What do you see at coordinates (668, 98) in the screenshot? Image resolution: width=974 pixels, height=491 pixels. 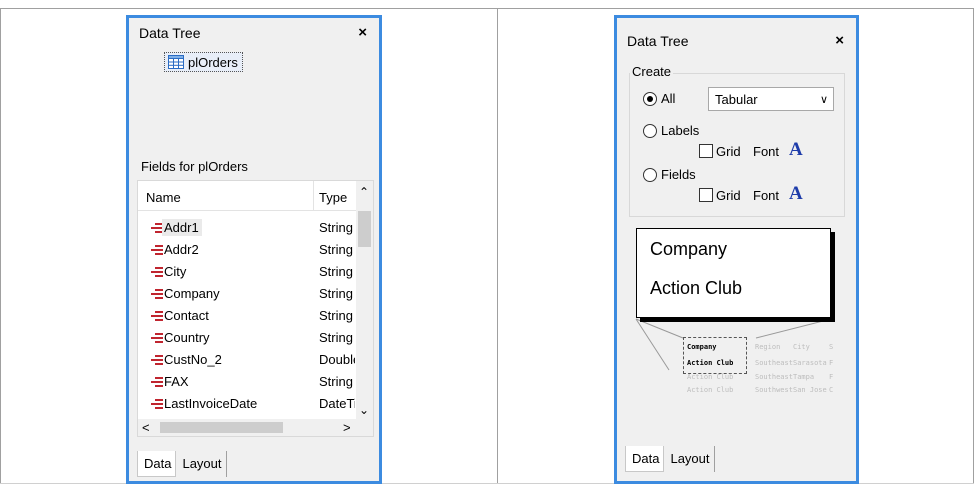 I see `radio-all-label: All` at bounding box center [668, 98].